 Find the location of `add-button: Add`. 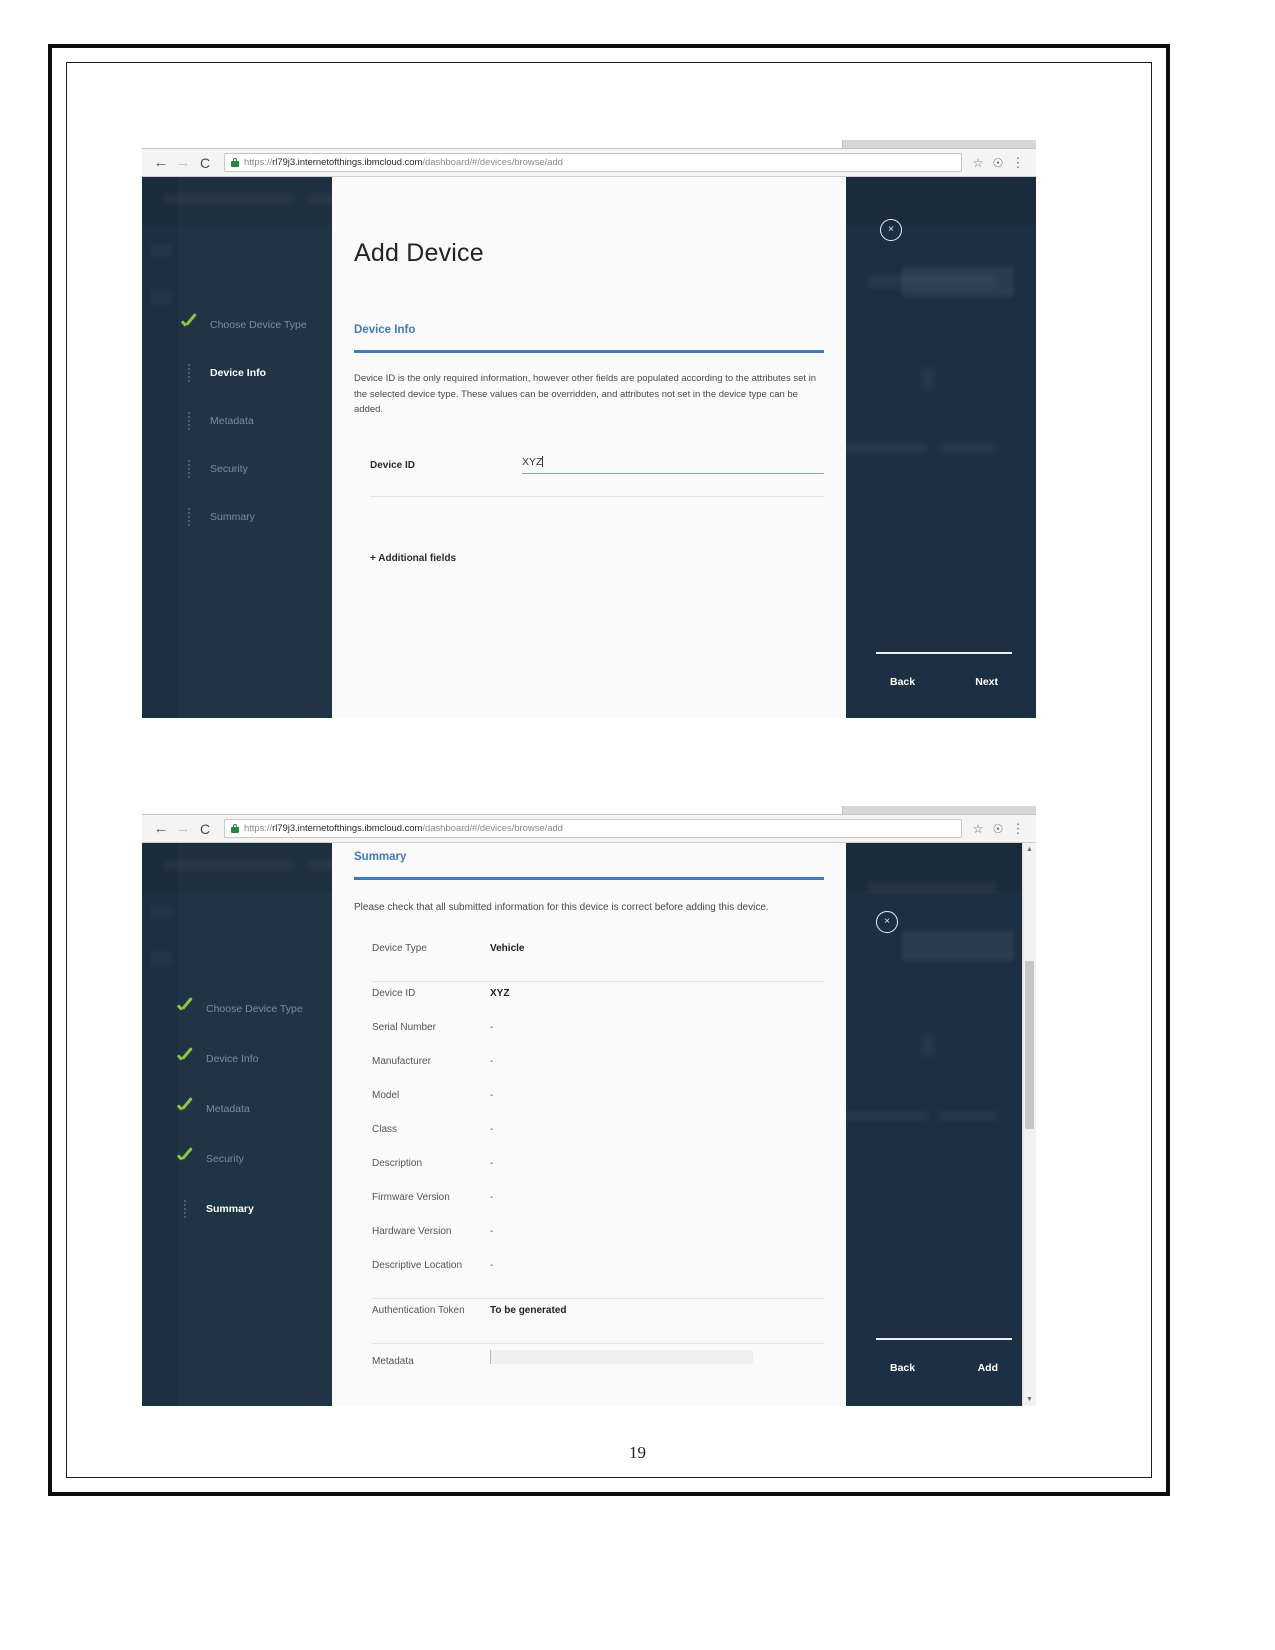

add-button: Add is located at coordinates (988, 1368).